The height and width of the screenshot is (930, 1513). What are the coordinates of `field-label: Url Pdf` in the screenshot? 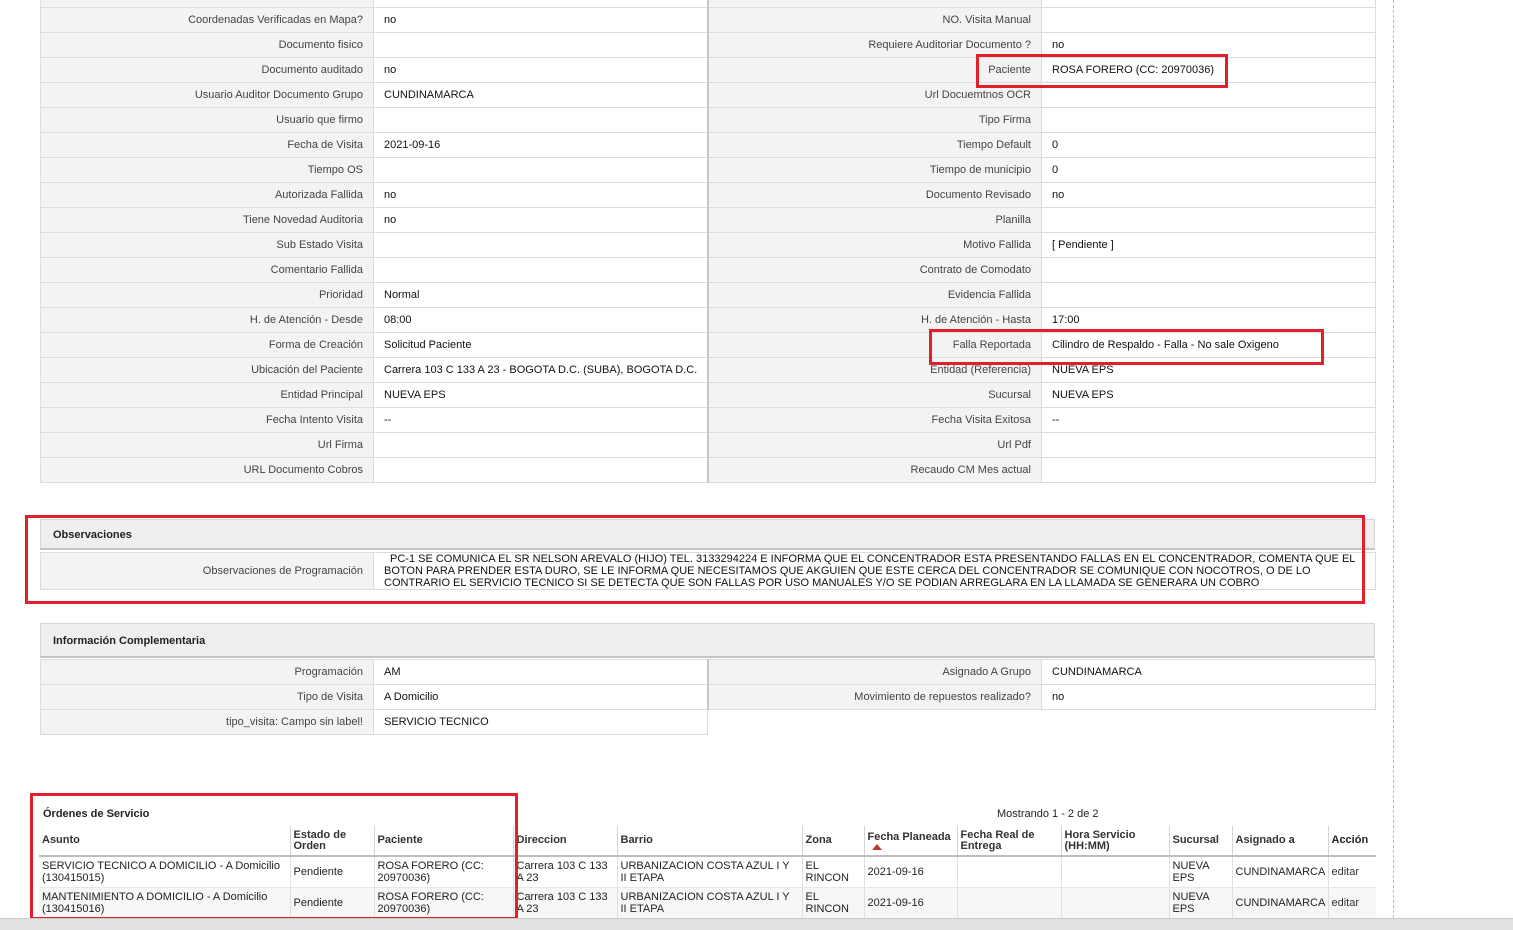 It's located at (1014, 445).